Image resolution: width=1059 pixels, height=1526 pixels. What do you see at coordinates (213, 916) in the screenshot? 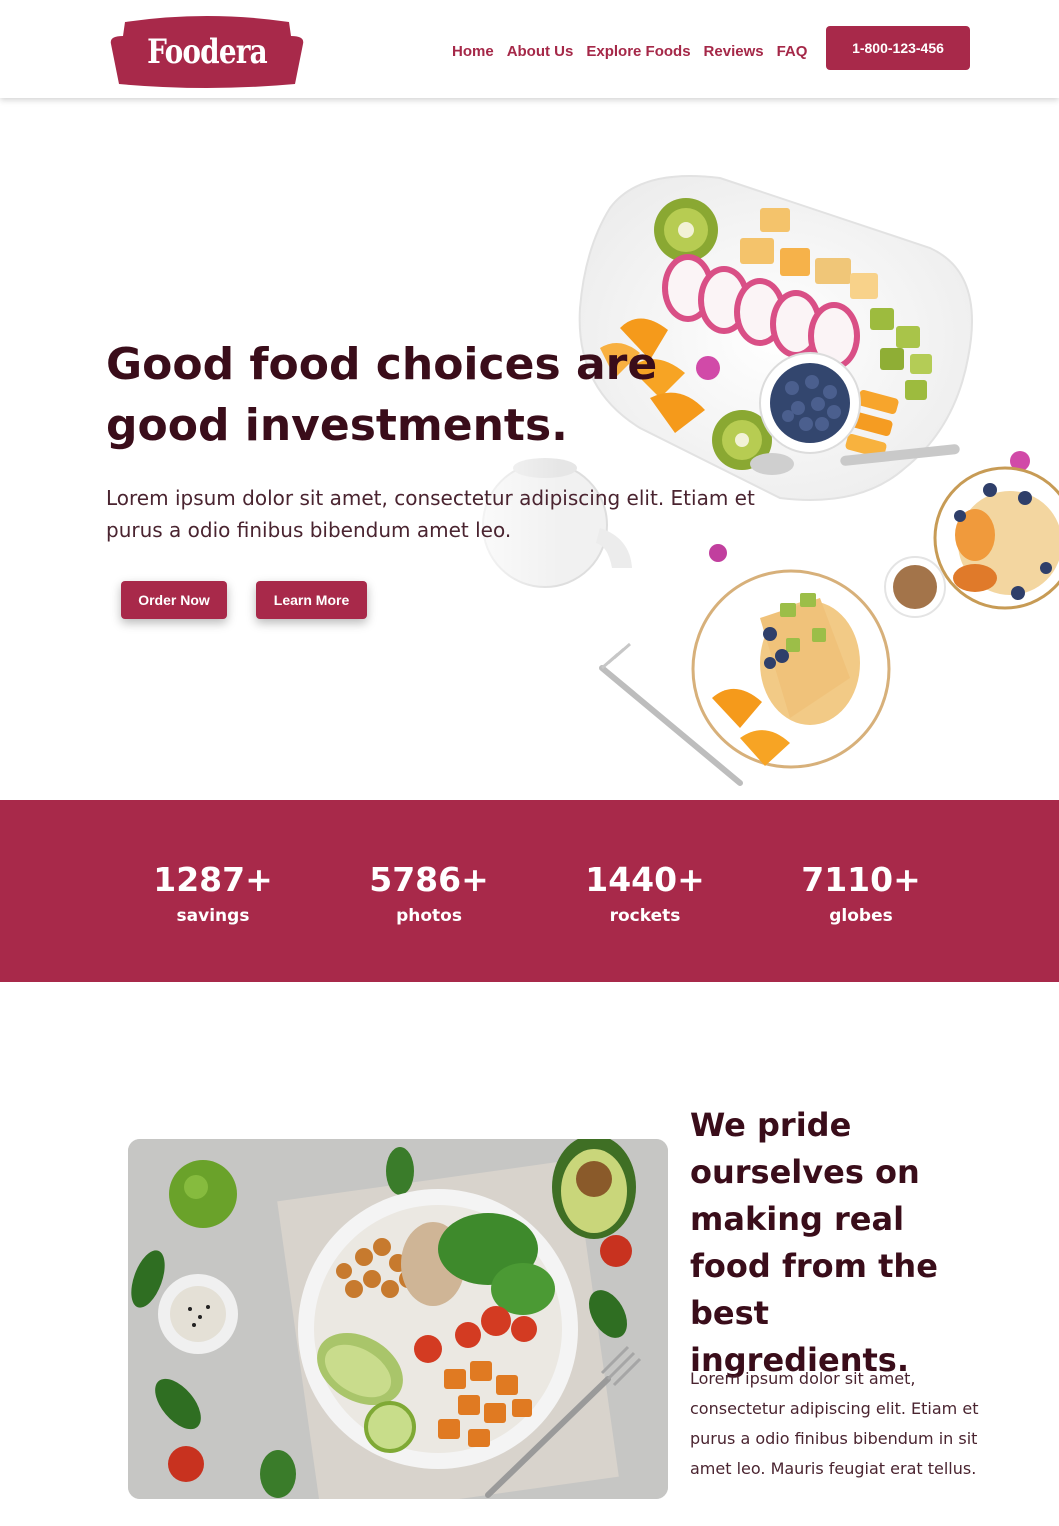
I see `stat-label: savings` at bounding box center [213, 916].